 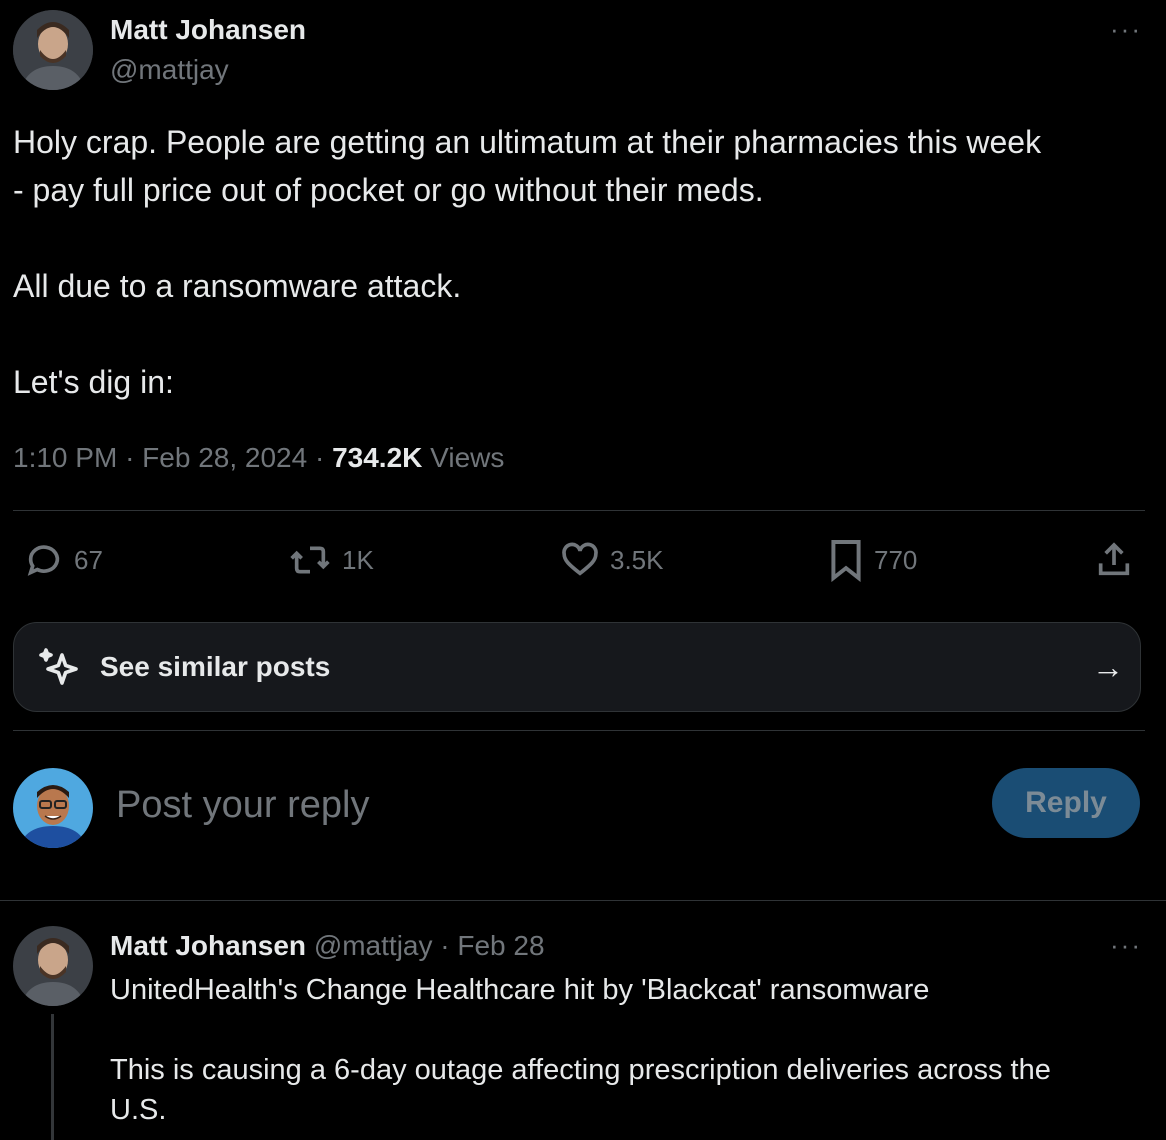 I want to click on share-action, so click(x=1114, y=560).